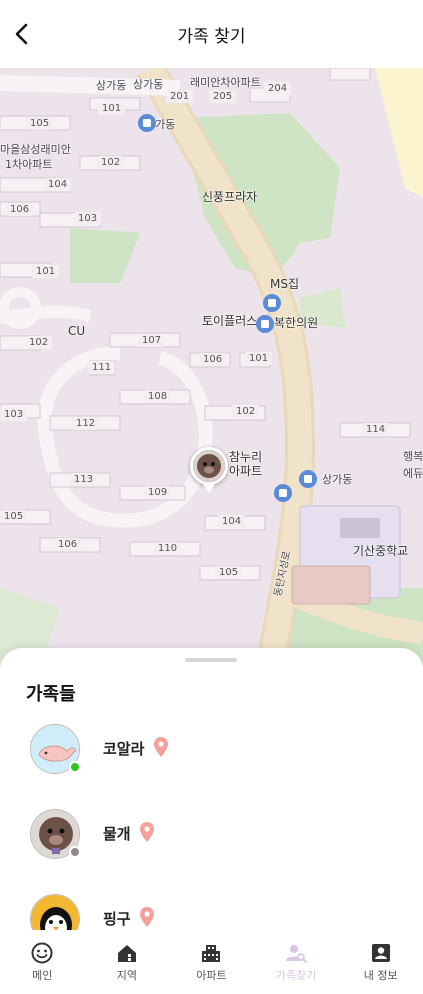 The image size is (423, 994). What do you see at coordinates (75, 852) in the screenshot?
I see `status-dot-offline` at bounding box center [75, 852].